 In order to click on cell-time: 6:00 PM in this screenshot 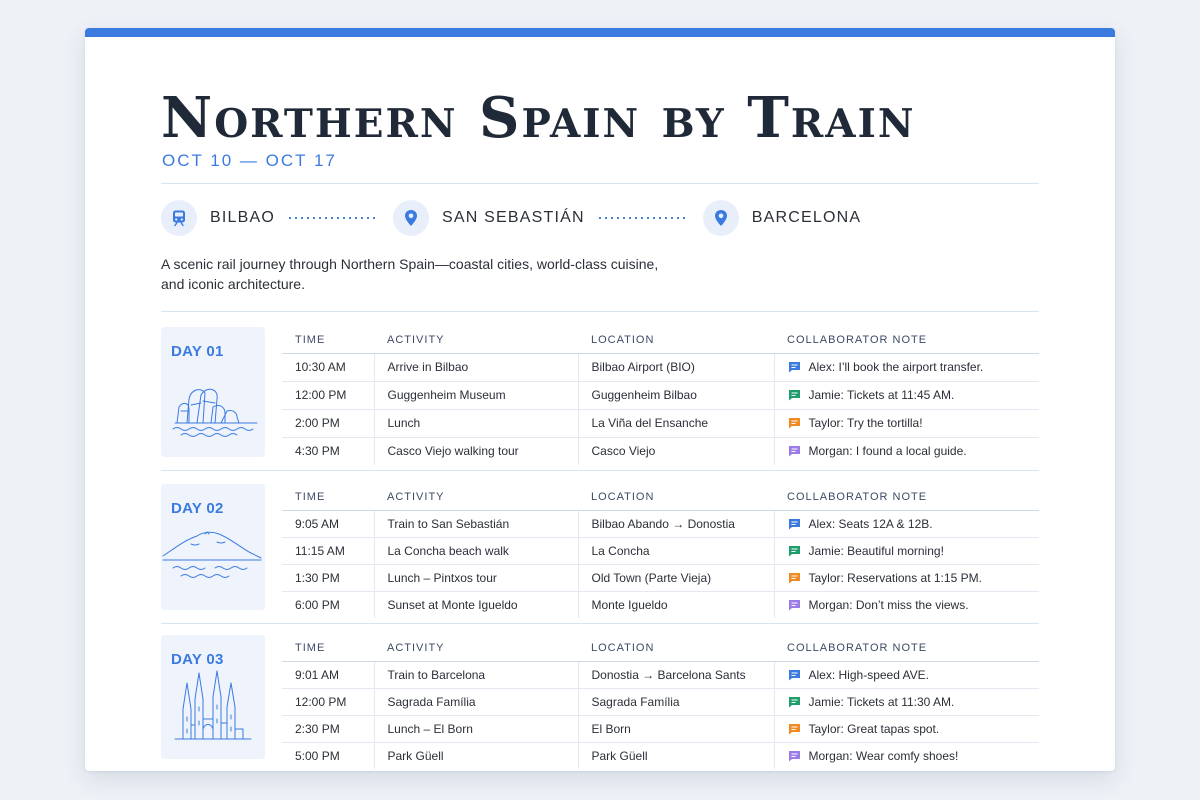, I will do `click(317, 604)`.